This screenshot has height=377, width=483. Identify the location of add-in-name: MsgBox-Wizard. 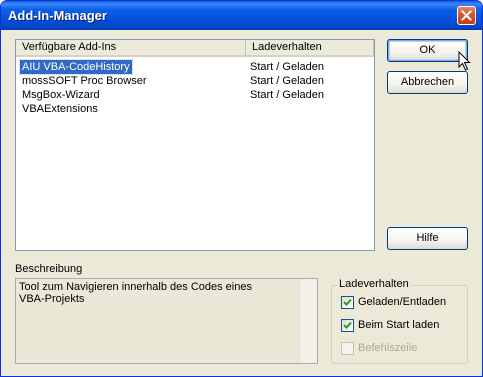
(61, 95).